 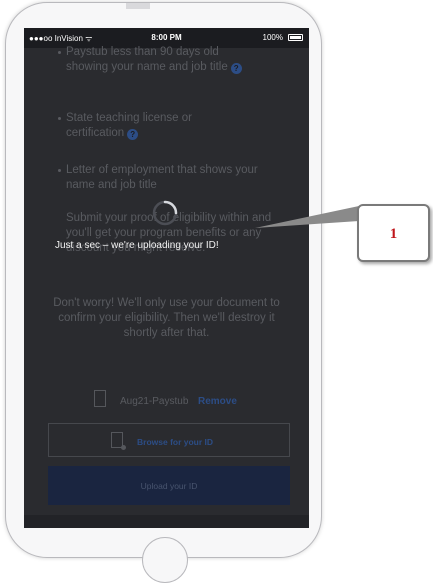 What do you see at coordinates (138, 6) in the screenshot?
I see `phone-speaker-notch` at bounding box center [138, 6].